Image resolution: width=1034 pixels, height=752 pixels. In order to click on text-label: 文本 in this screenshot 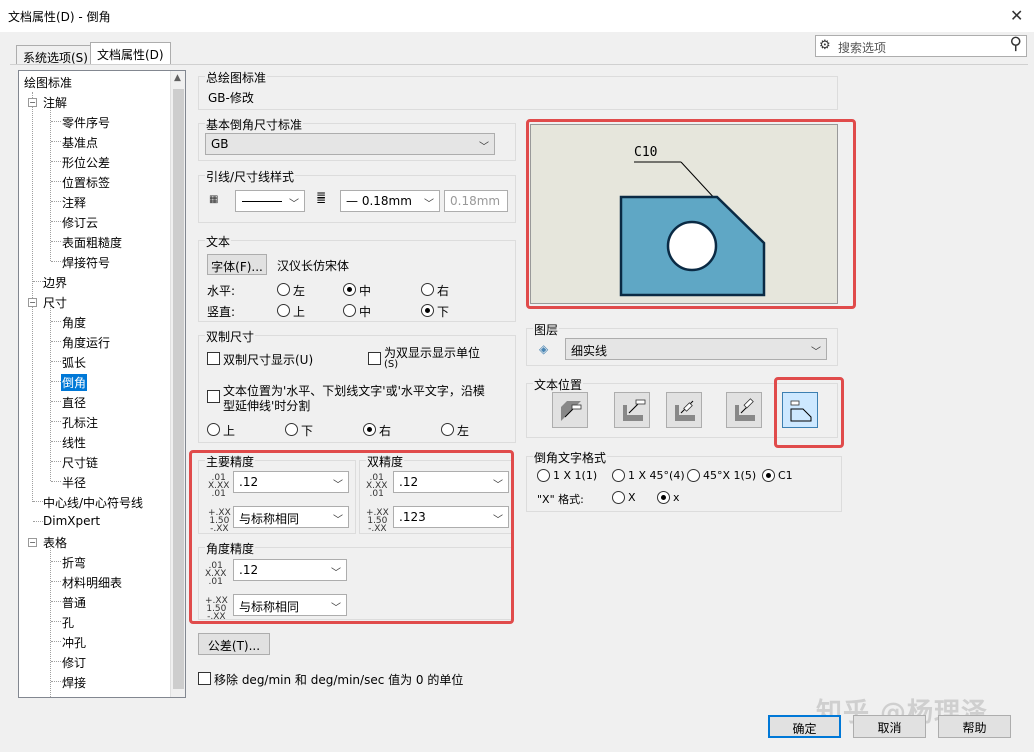, I will do `click(218, 241)`.